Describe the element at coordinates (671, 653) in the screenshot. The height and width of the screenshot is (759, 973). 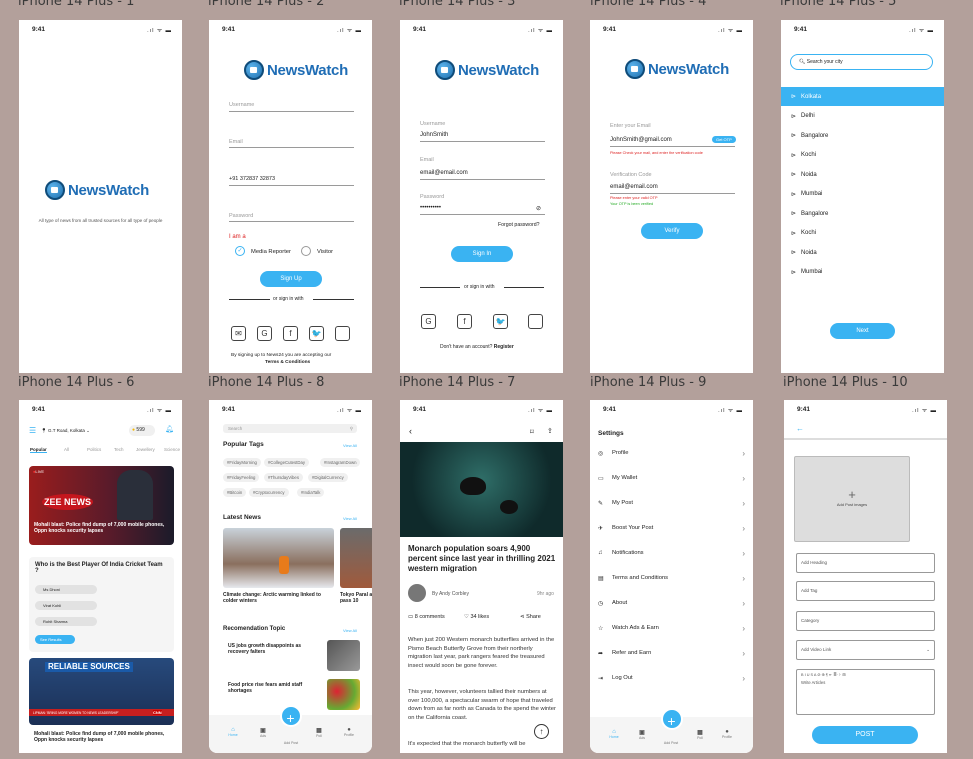
I see `settings-item: ➦ Refer and Earn ›` at that location.